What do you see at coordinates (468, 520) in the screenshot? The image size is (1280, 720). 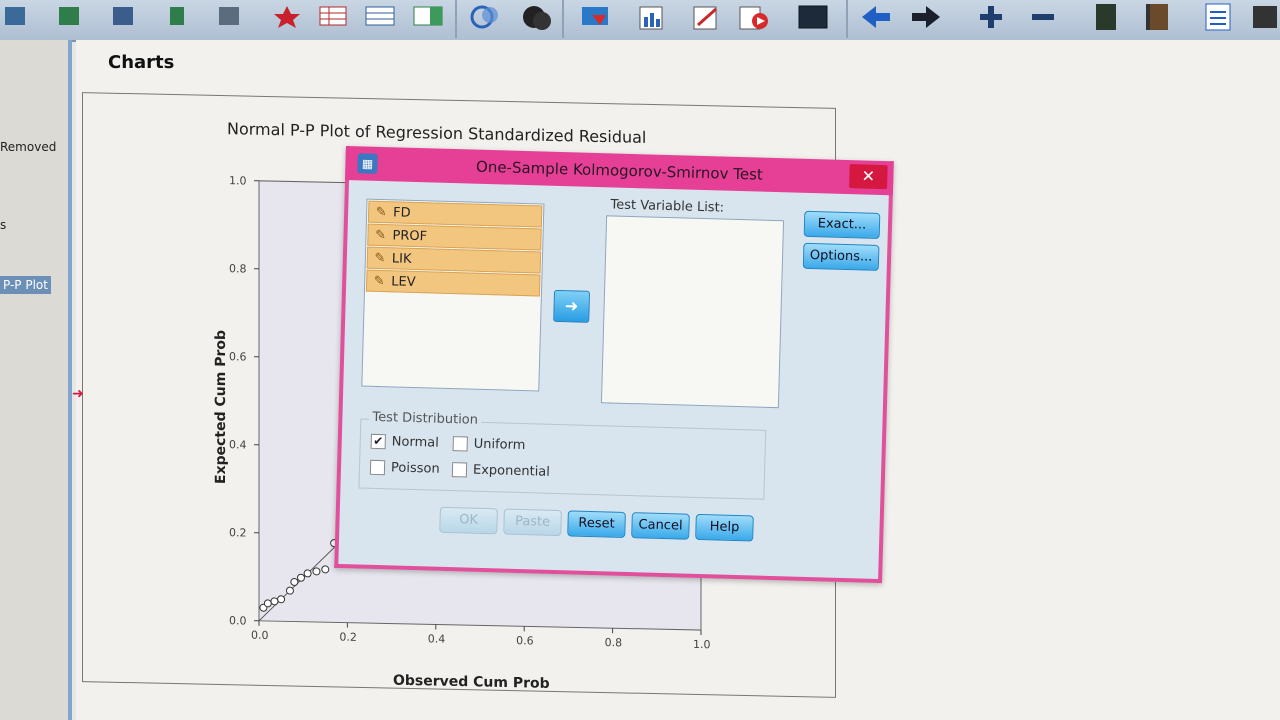 I see `ok-button: OK` at bounding box center [468, 520].